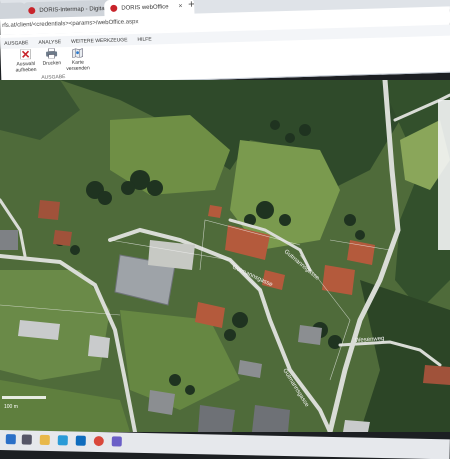 This screenshot has height=459, width=450. What do you see at coordinates (116, 441) in the screenshot?
I see `store-icon` at bounding box center [116, 441].